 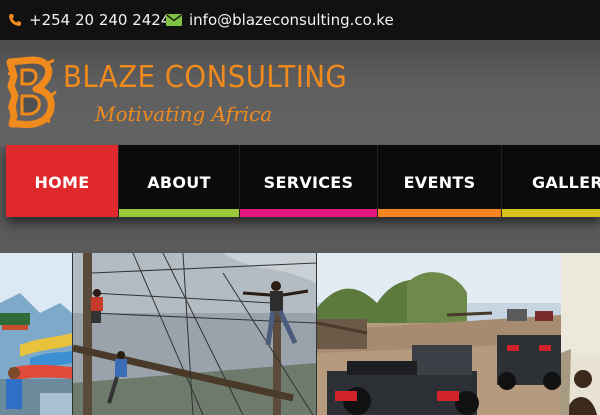 I want to click on phone-number: +254 20 240 2424, so click(x=100, y=20).